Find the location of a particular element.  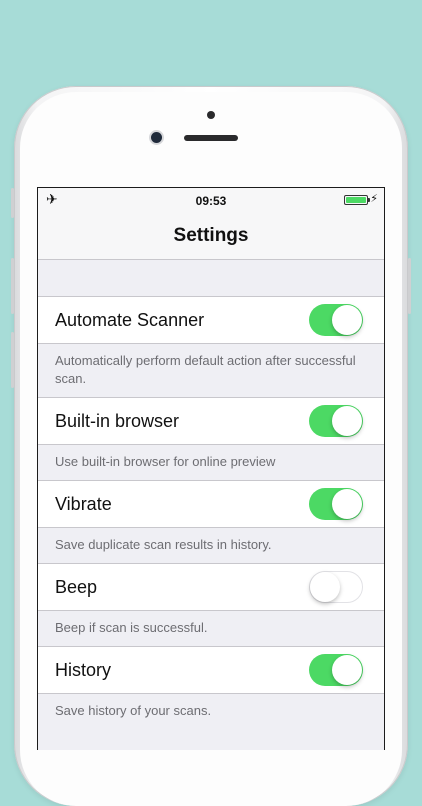

battery-icon is located at coordinates (357, 200).